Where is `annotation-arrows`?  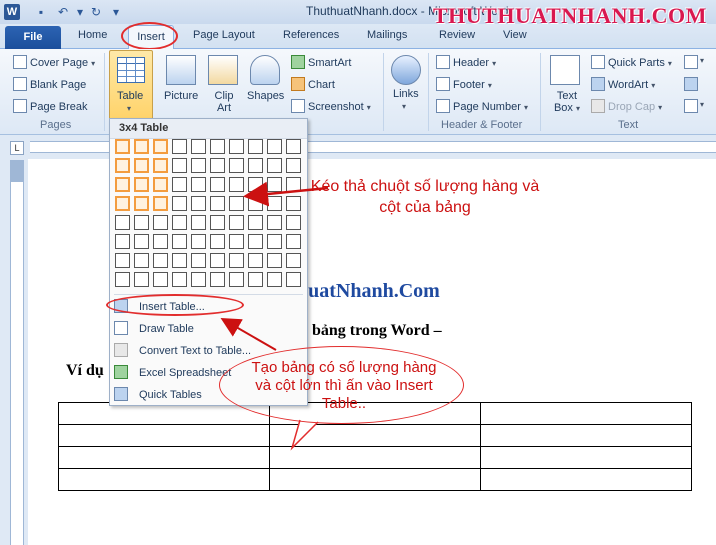
annotation-arrows is located at coordinates (274, 316).